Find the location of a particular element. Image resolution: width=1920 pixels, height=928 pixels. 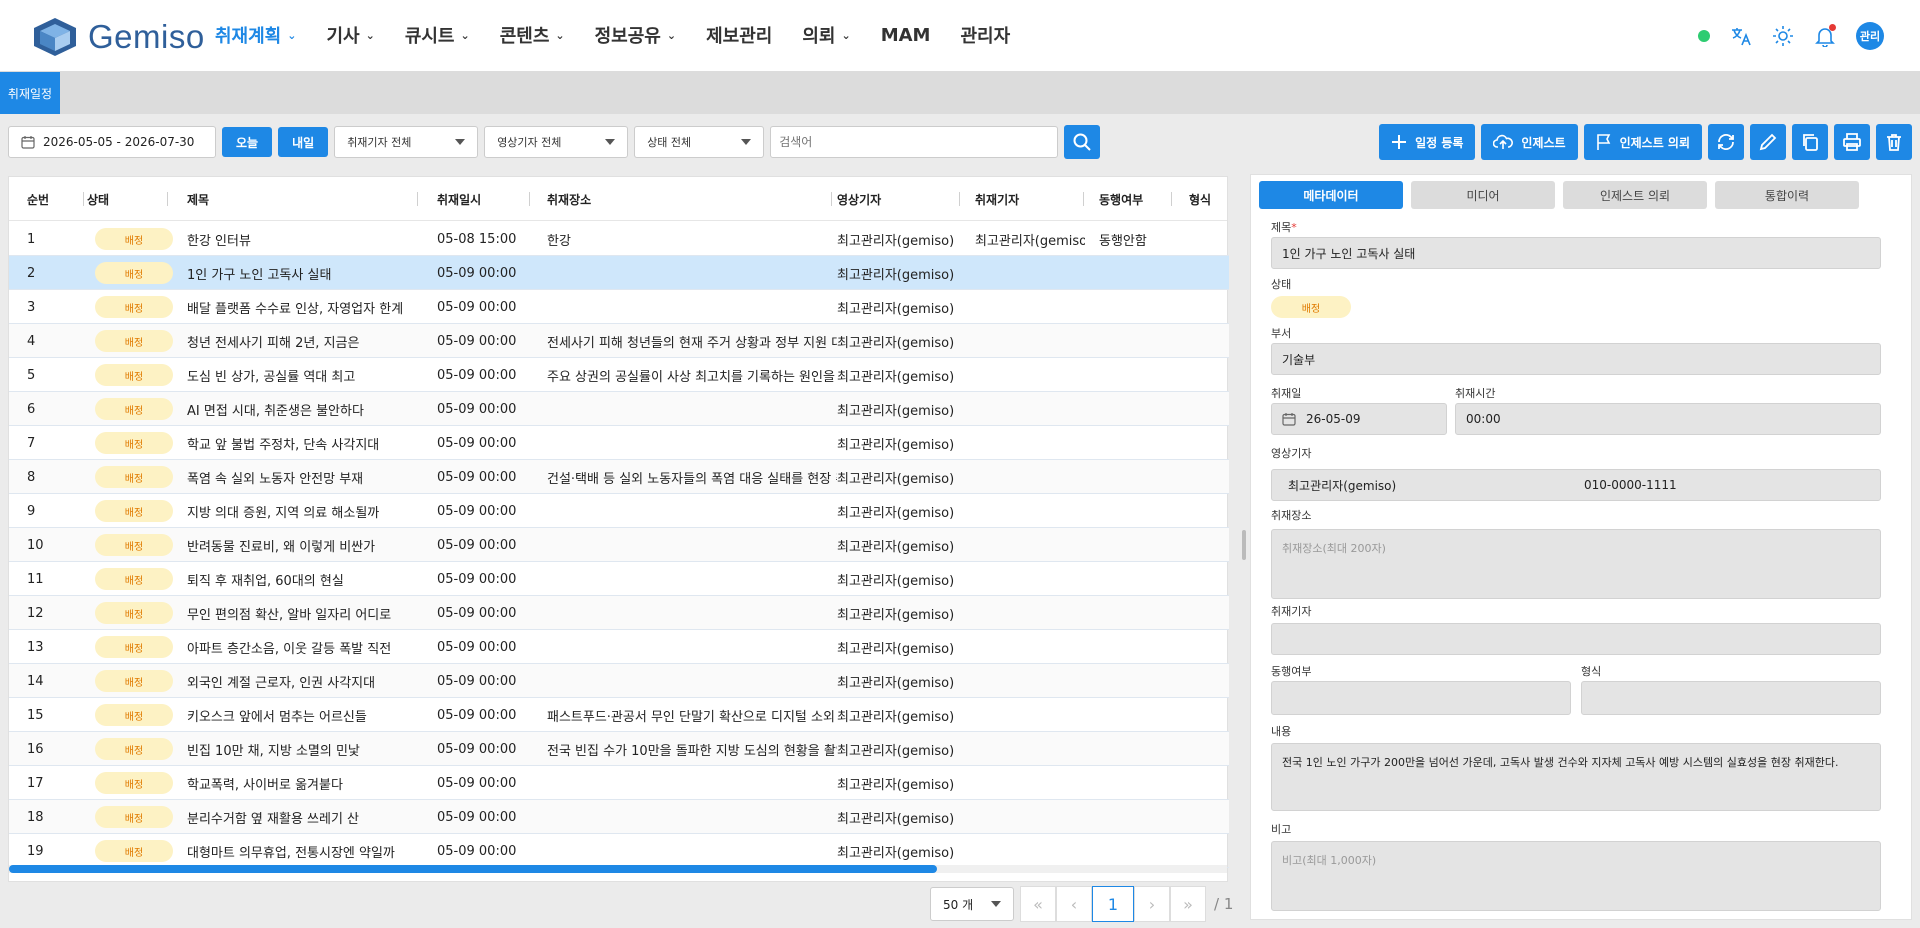

current-page-button: 1 is located at coordinates (1113, 904).